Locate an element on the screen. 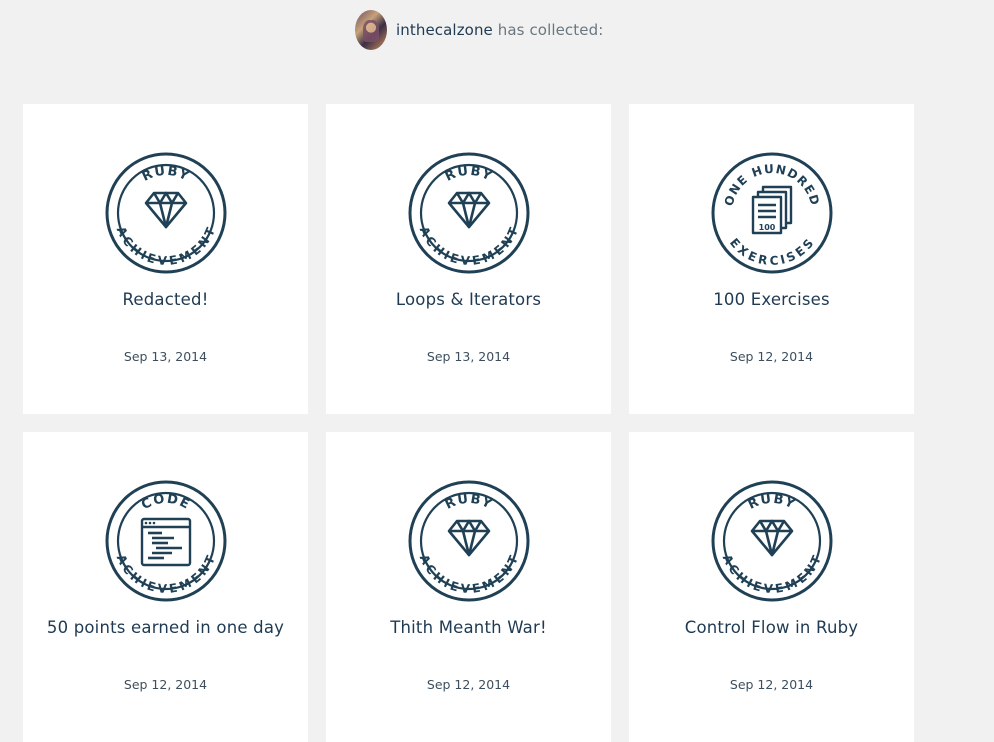 This screenshot has width=994, height=742. achievement-card: RUBY ACHIEVEMENT Redacted! Sep 13, 2014 is located at coordinates (165, 259).